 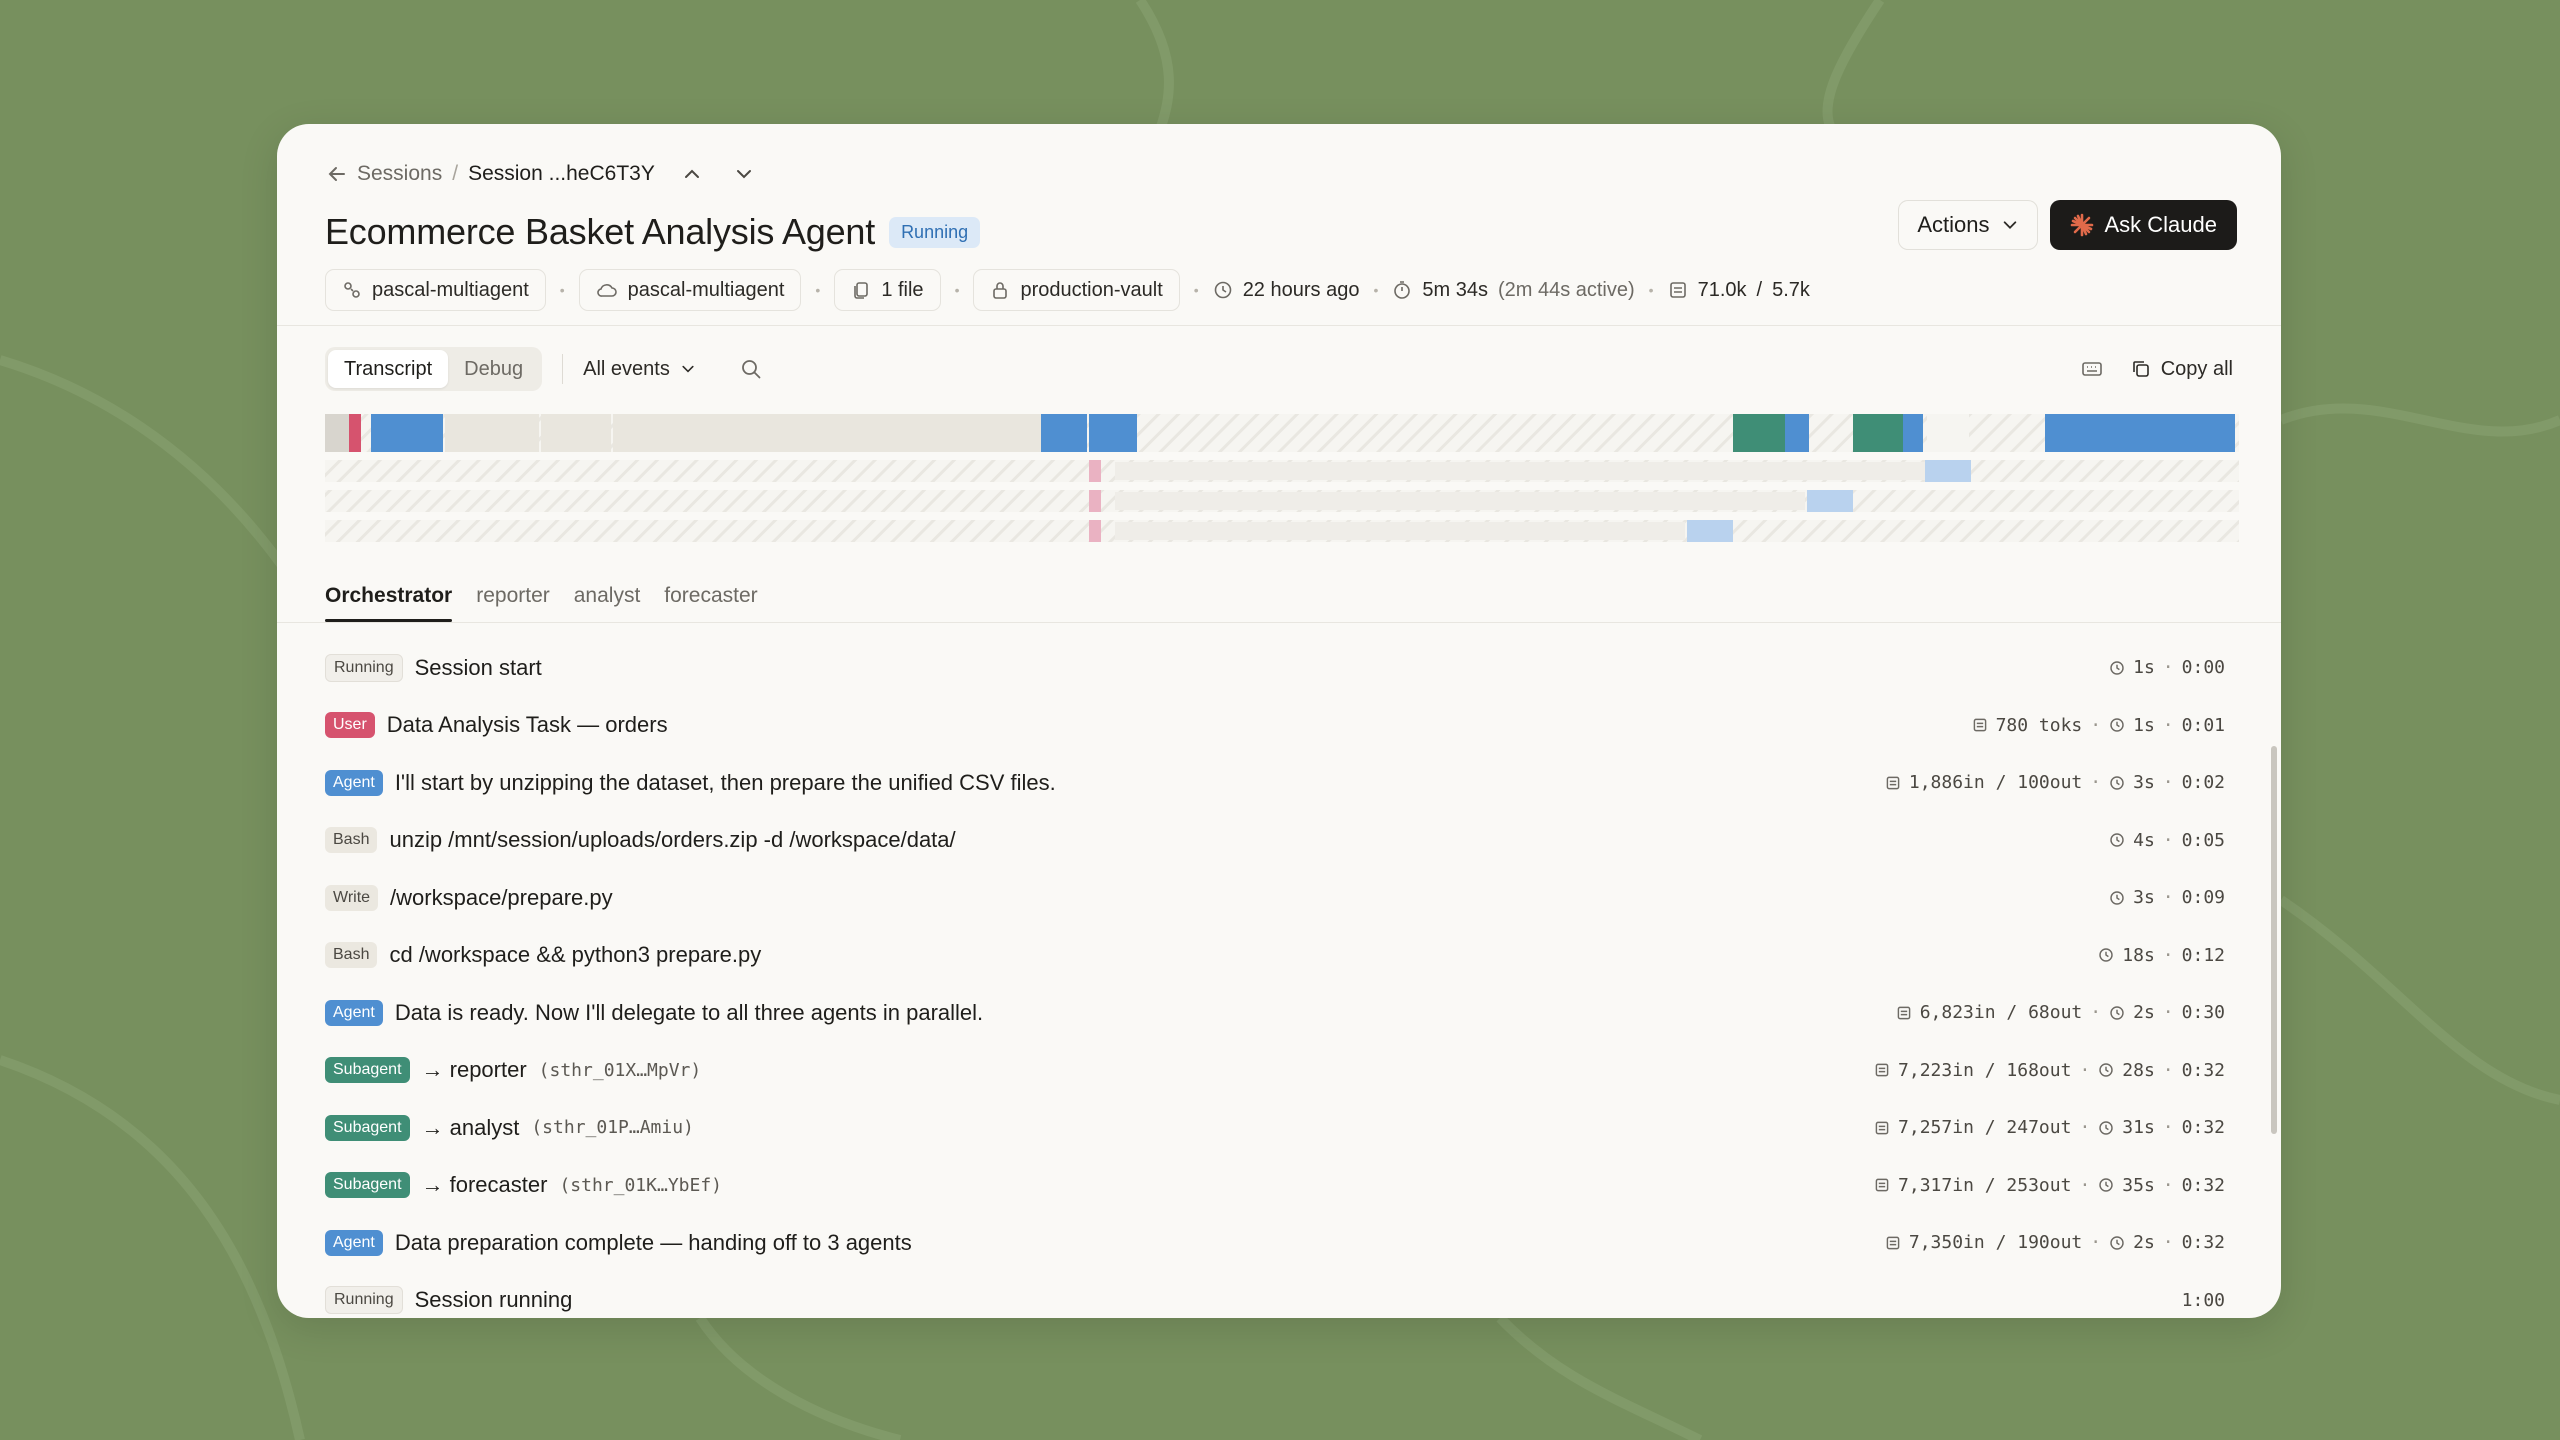 What do you see at coordinates (1282, 433) in the screenshot?
I see `timeline-lane-orchestrator` at bounding box center [1282, 433].